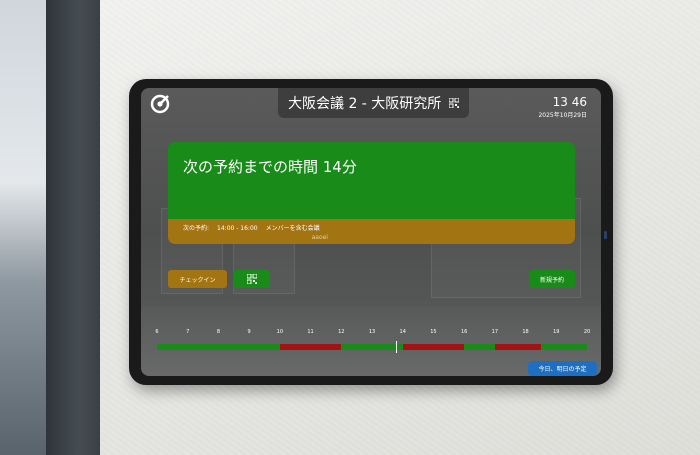  I want to click on day-timeline, so click(372, 347).